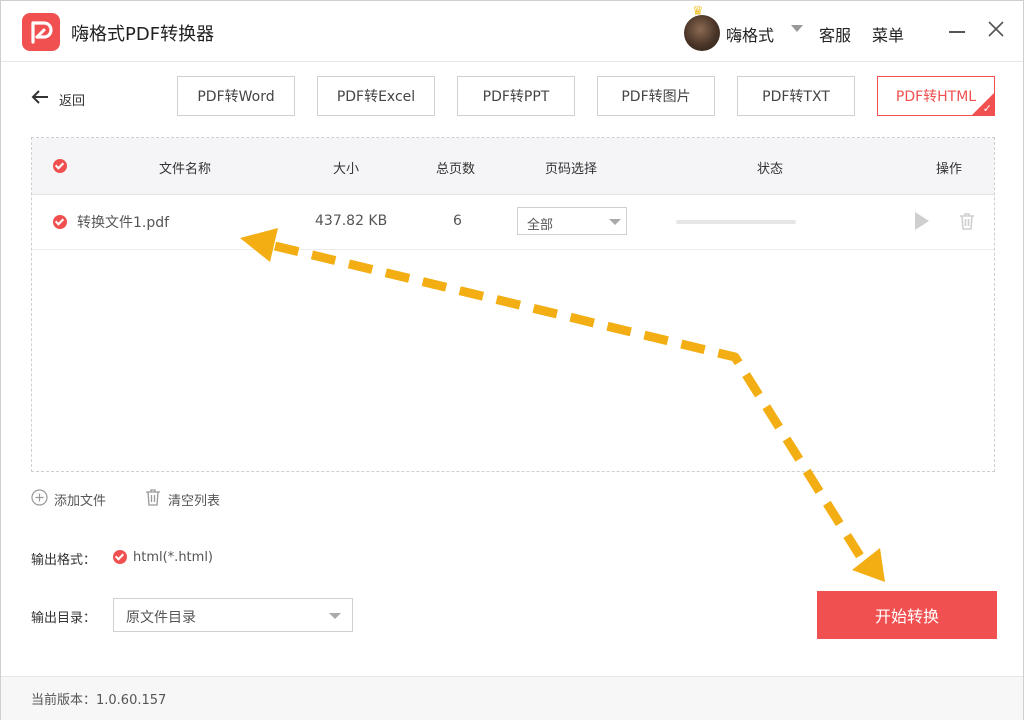 Image resolution: width=1024 pixels, height=720 pixels. Describe the element at coordinates (987, 108) in the screenshot. I see `check-icon: ✓` at that location.